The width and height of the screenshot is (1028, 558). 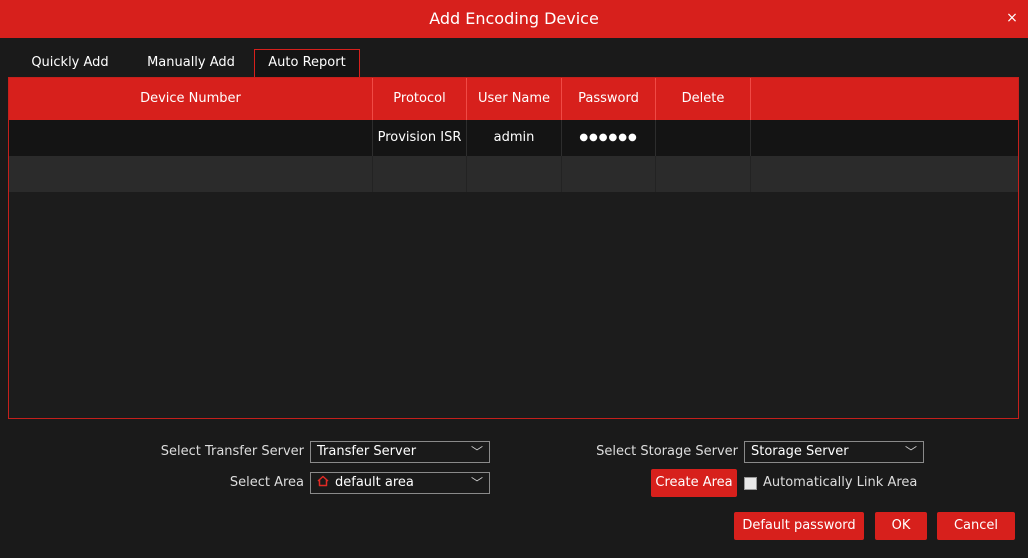 I want to click on storage-server-label: Select Storage Server, so click(x=667, y=451).